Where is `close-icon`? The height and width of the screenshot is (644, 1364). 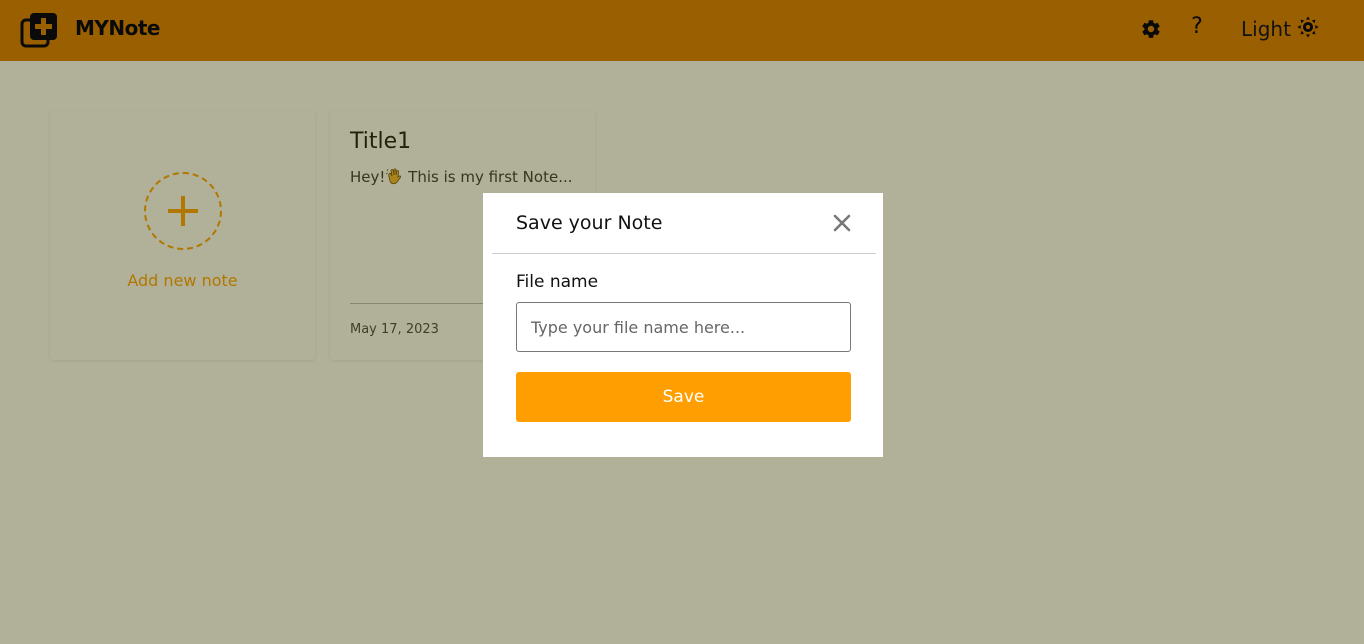 close-icon is located at coordinates (842, 223).